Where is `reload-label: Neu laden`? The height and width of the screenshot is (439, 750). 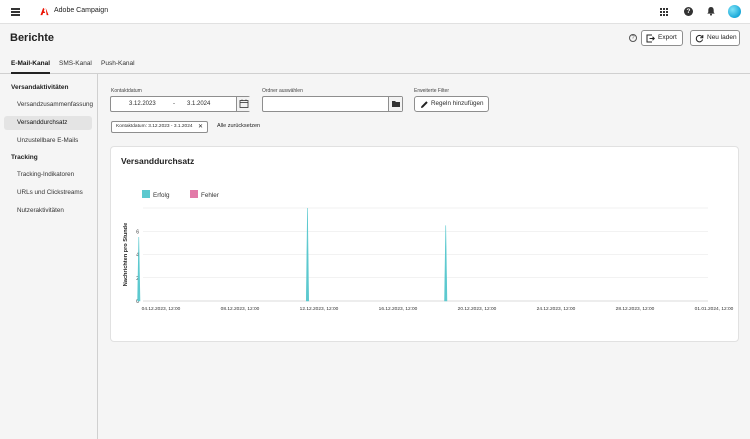 reload-label: Neu laden is located at coordinates (722, 37).